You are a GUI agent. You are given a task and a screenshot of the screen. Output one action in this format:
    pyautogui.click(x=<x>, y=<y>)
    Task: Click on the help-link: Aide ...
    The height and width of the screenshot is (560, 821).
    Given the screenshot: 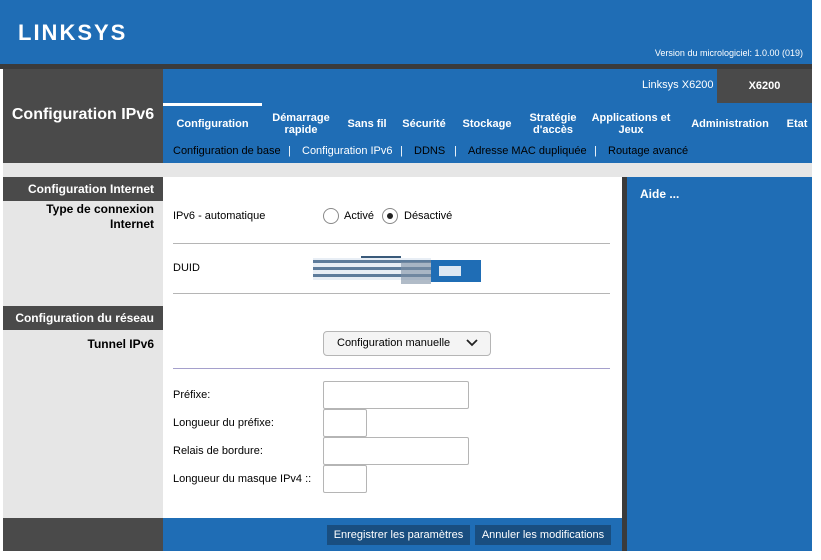 What is the action you would take?
    pyautogui.click(x=659, y=194)
    